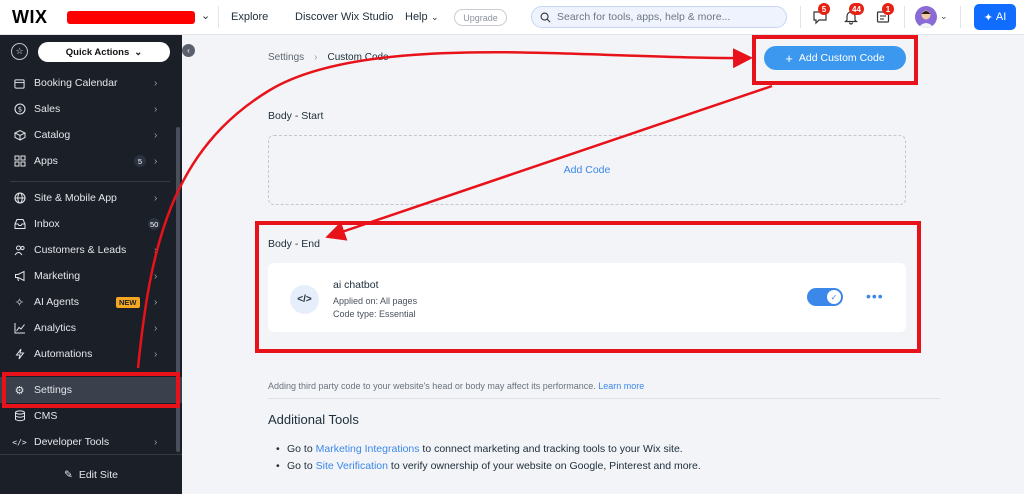 This screenshot has width=1024, height=494. I want to click on notifications-badge: 44, so click(856, 9).